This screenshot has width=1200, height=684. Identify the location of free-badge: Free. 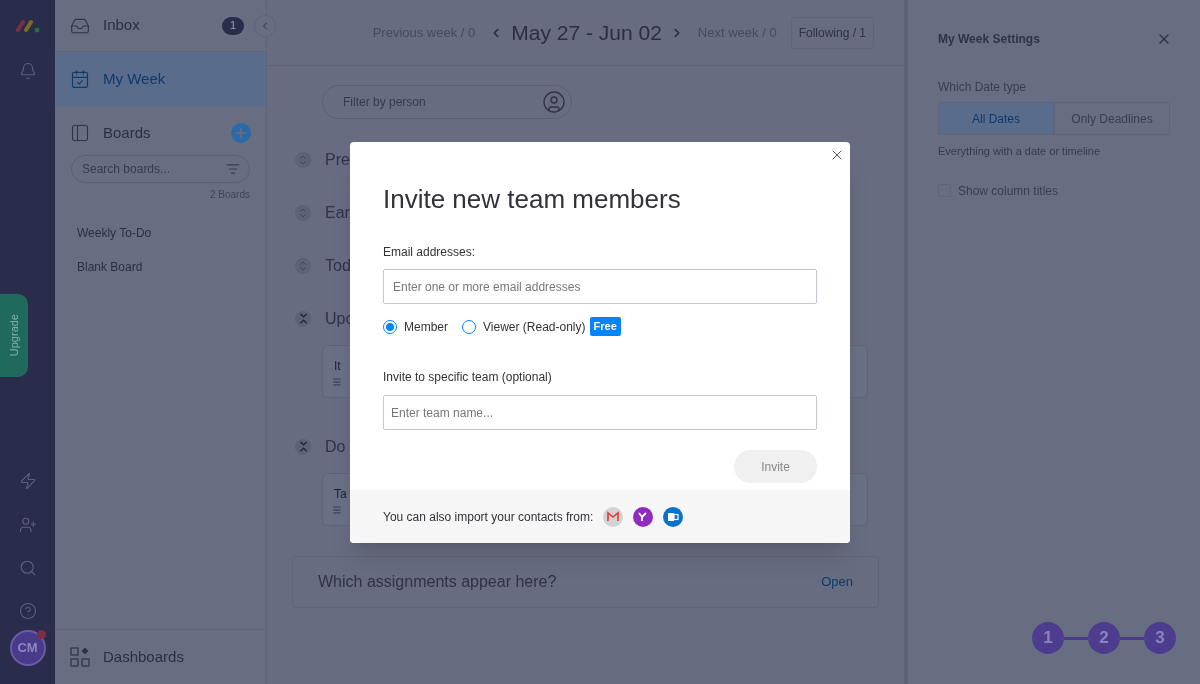
(605, 326).